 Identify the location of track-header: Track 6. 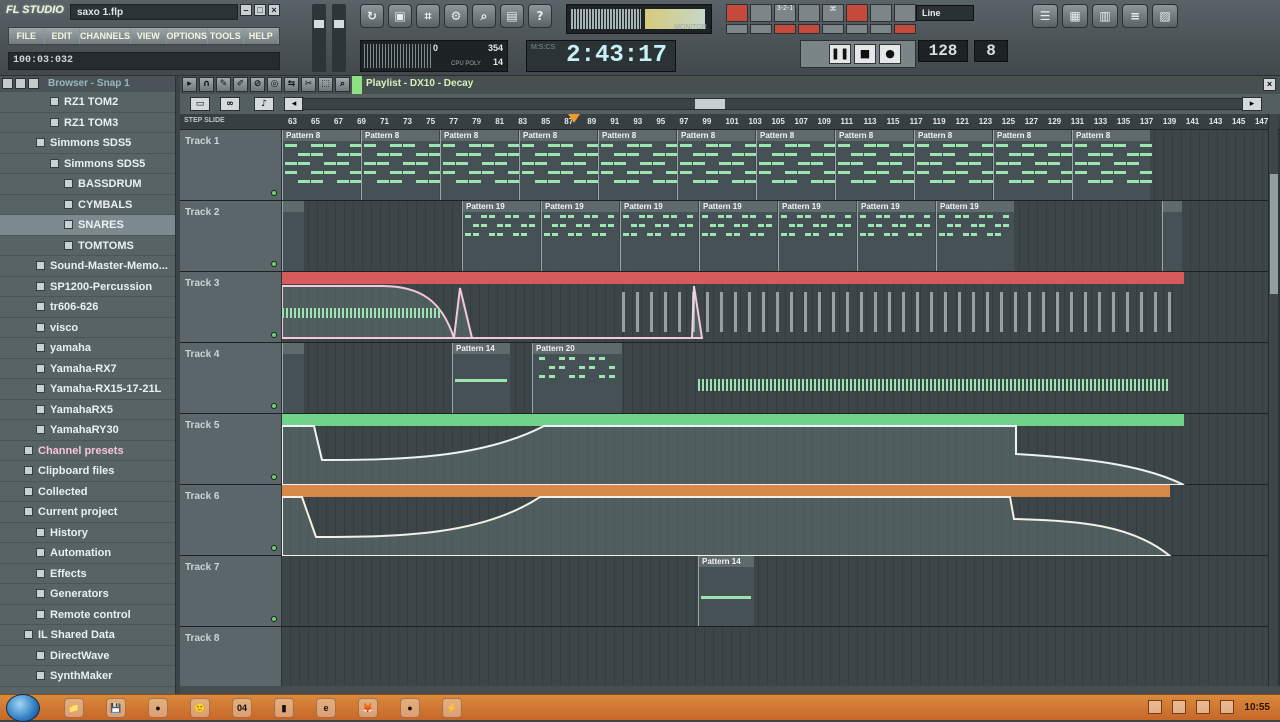
(231, 520).